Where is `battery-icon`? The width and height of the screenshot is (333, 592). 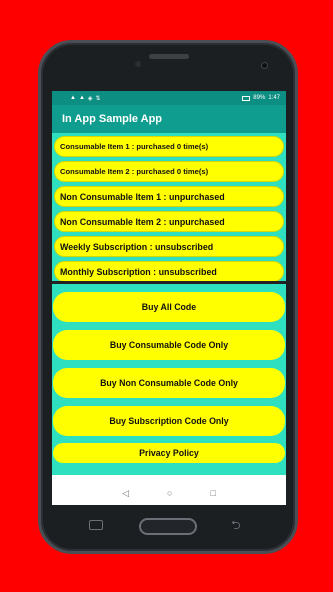
battery-icon is located at coordinates (246, 98).